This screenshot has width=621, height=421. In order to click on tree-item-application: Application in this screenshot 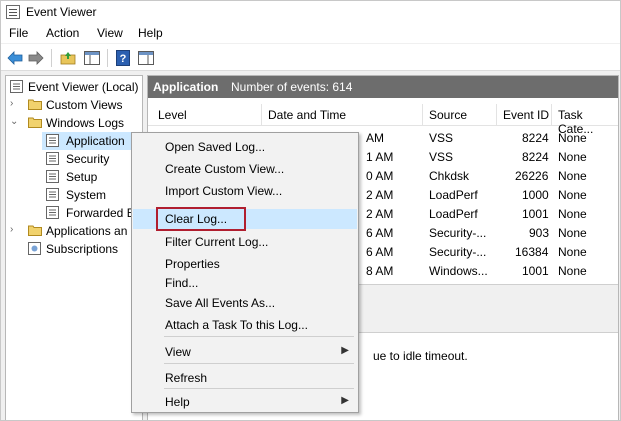, I will do `click(90, 141)`.